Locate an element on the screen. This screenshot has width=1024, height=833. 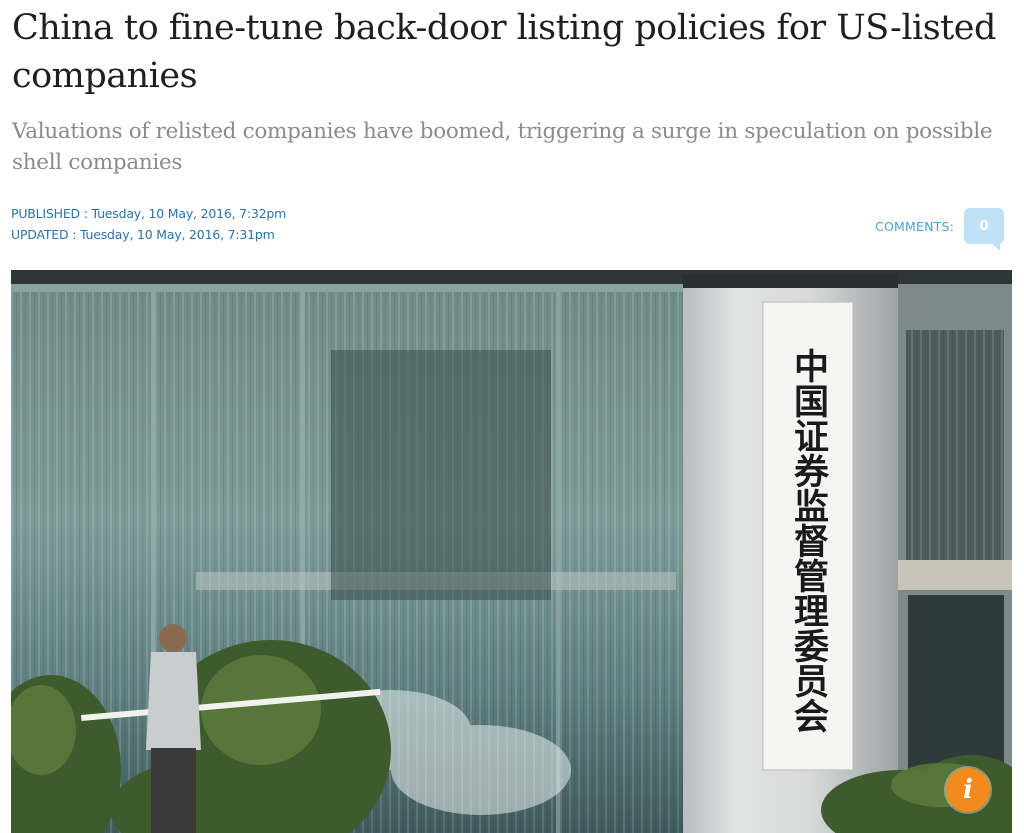
info-glyph: i is located at coordinates (968, 790).